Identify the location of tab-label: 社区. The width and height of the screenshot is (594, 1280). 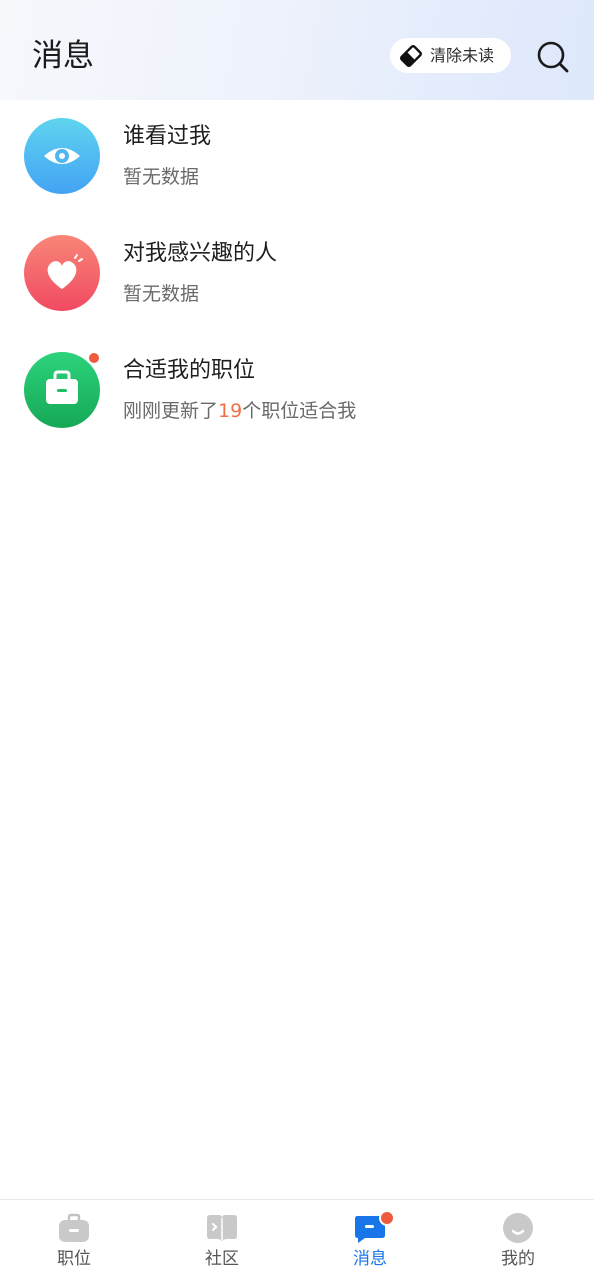
(222, 1259).